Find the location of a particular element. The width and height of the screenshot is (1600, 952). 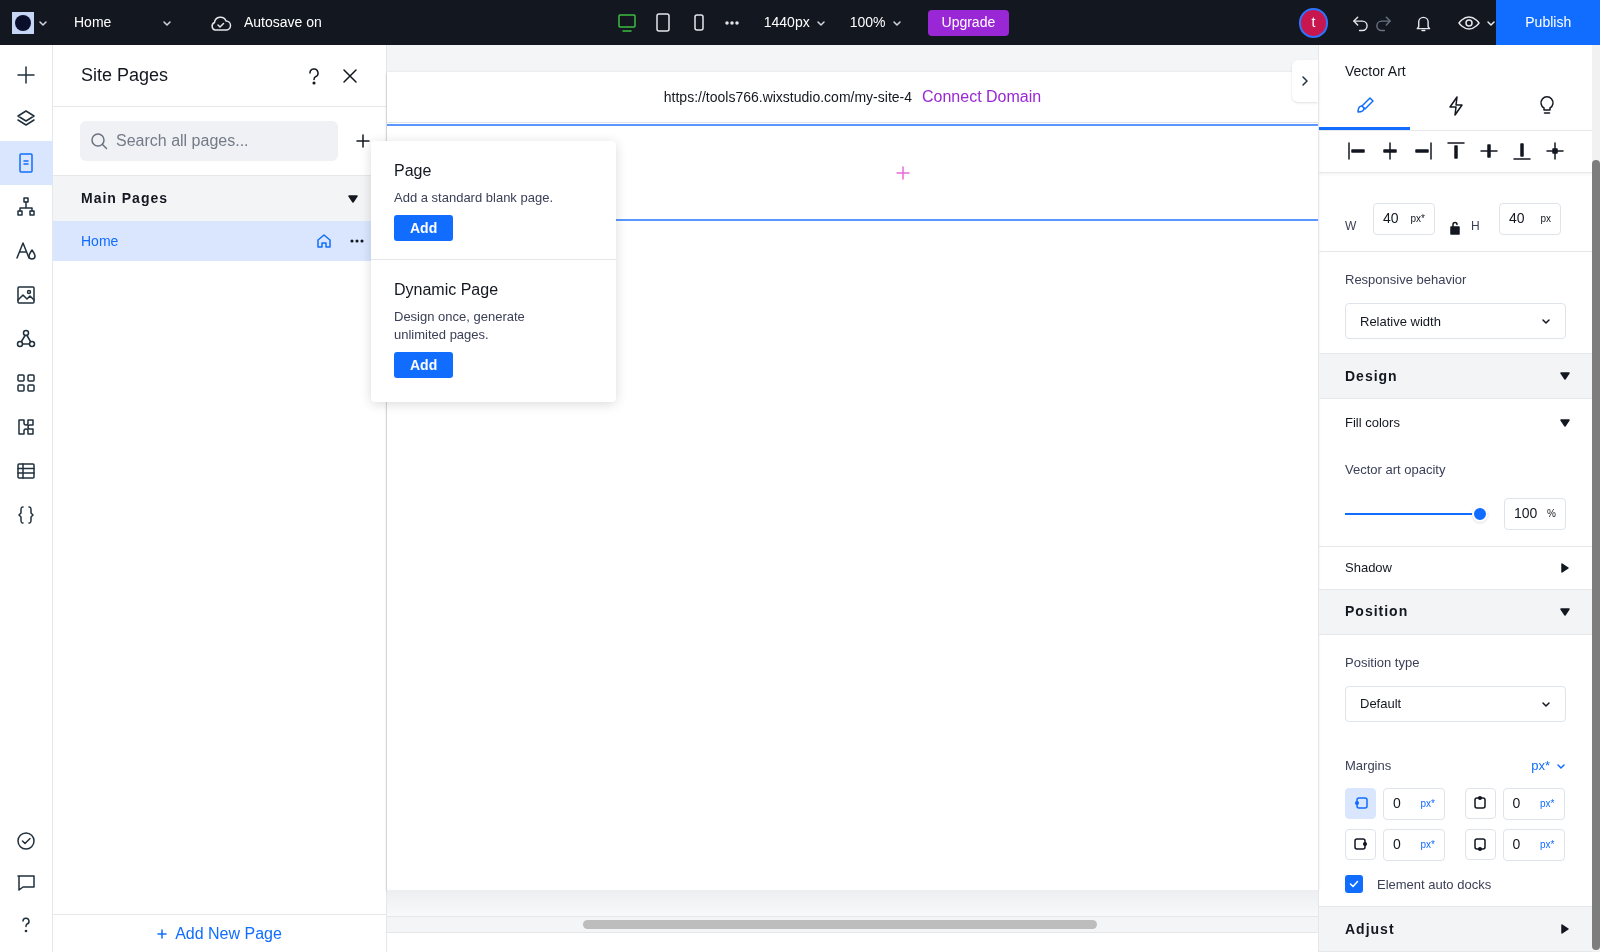

autosave-status: Autosave on is located at coordinates (282, 22).